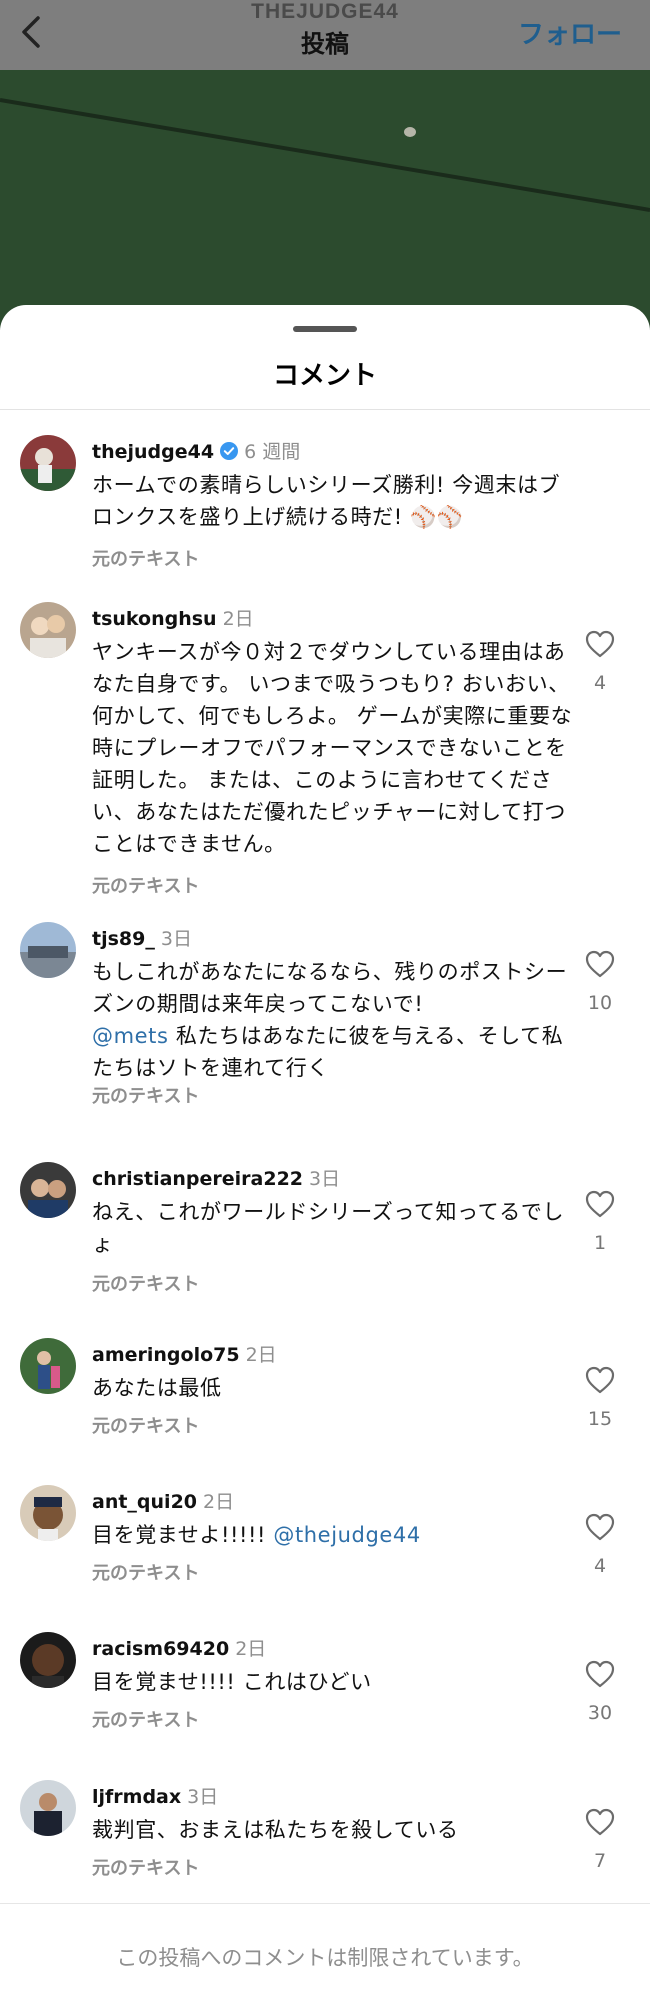 The width and height of the screenshot is (650, 2007). Describe the element at coordinates (229, 451) in the screenshot. I see `verified-badge-icon` at that location.